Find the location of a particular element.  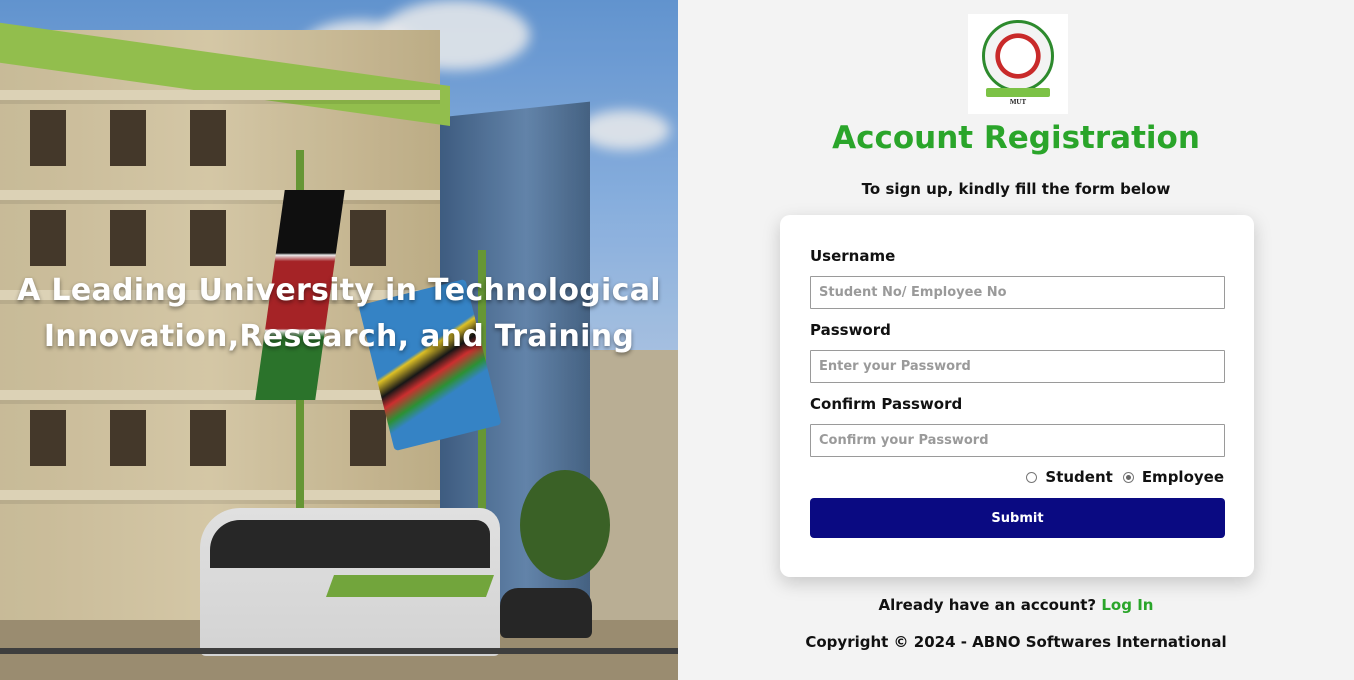

student-radio is located at coordinates (1032, 477).